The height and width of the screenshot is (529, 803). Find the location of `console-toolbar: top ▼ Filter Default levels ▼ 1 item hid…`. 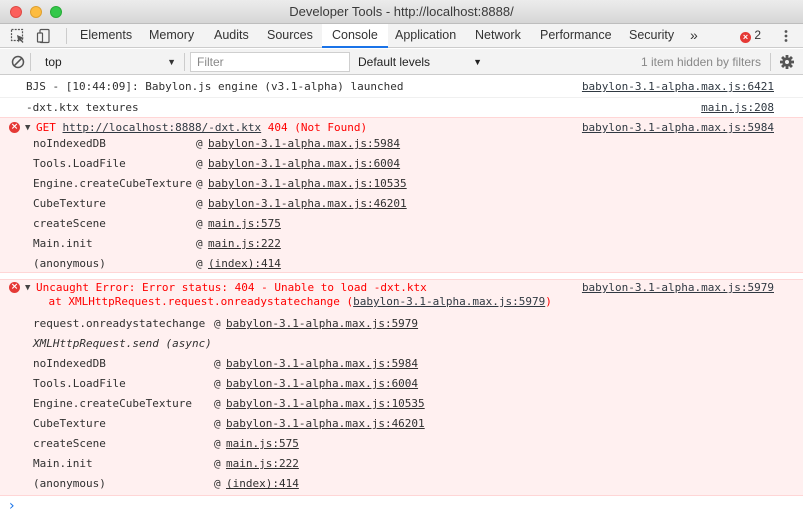

console-toolbar: top ▼ Filter Default levels ▼ 1 item hid… is located at coordinates (401, 62).